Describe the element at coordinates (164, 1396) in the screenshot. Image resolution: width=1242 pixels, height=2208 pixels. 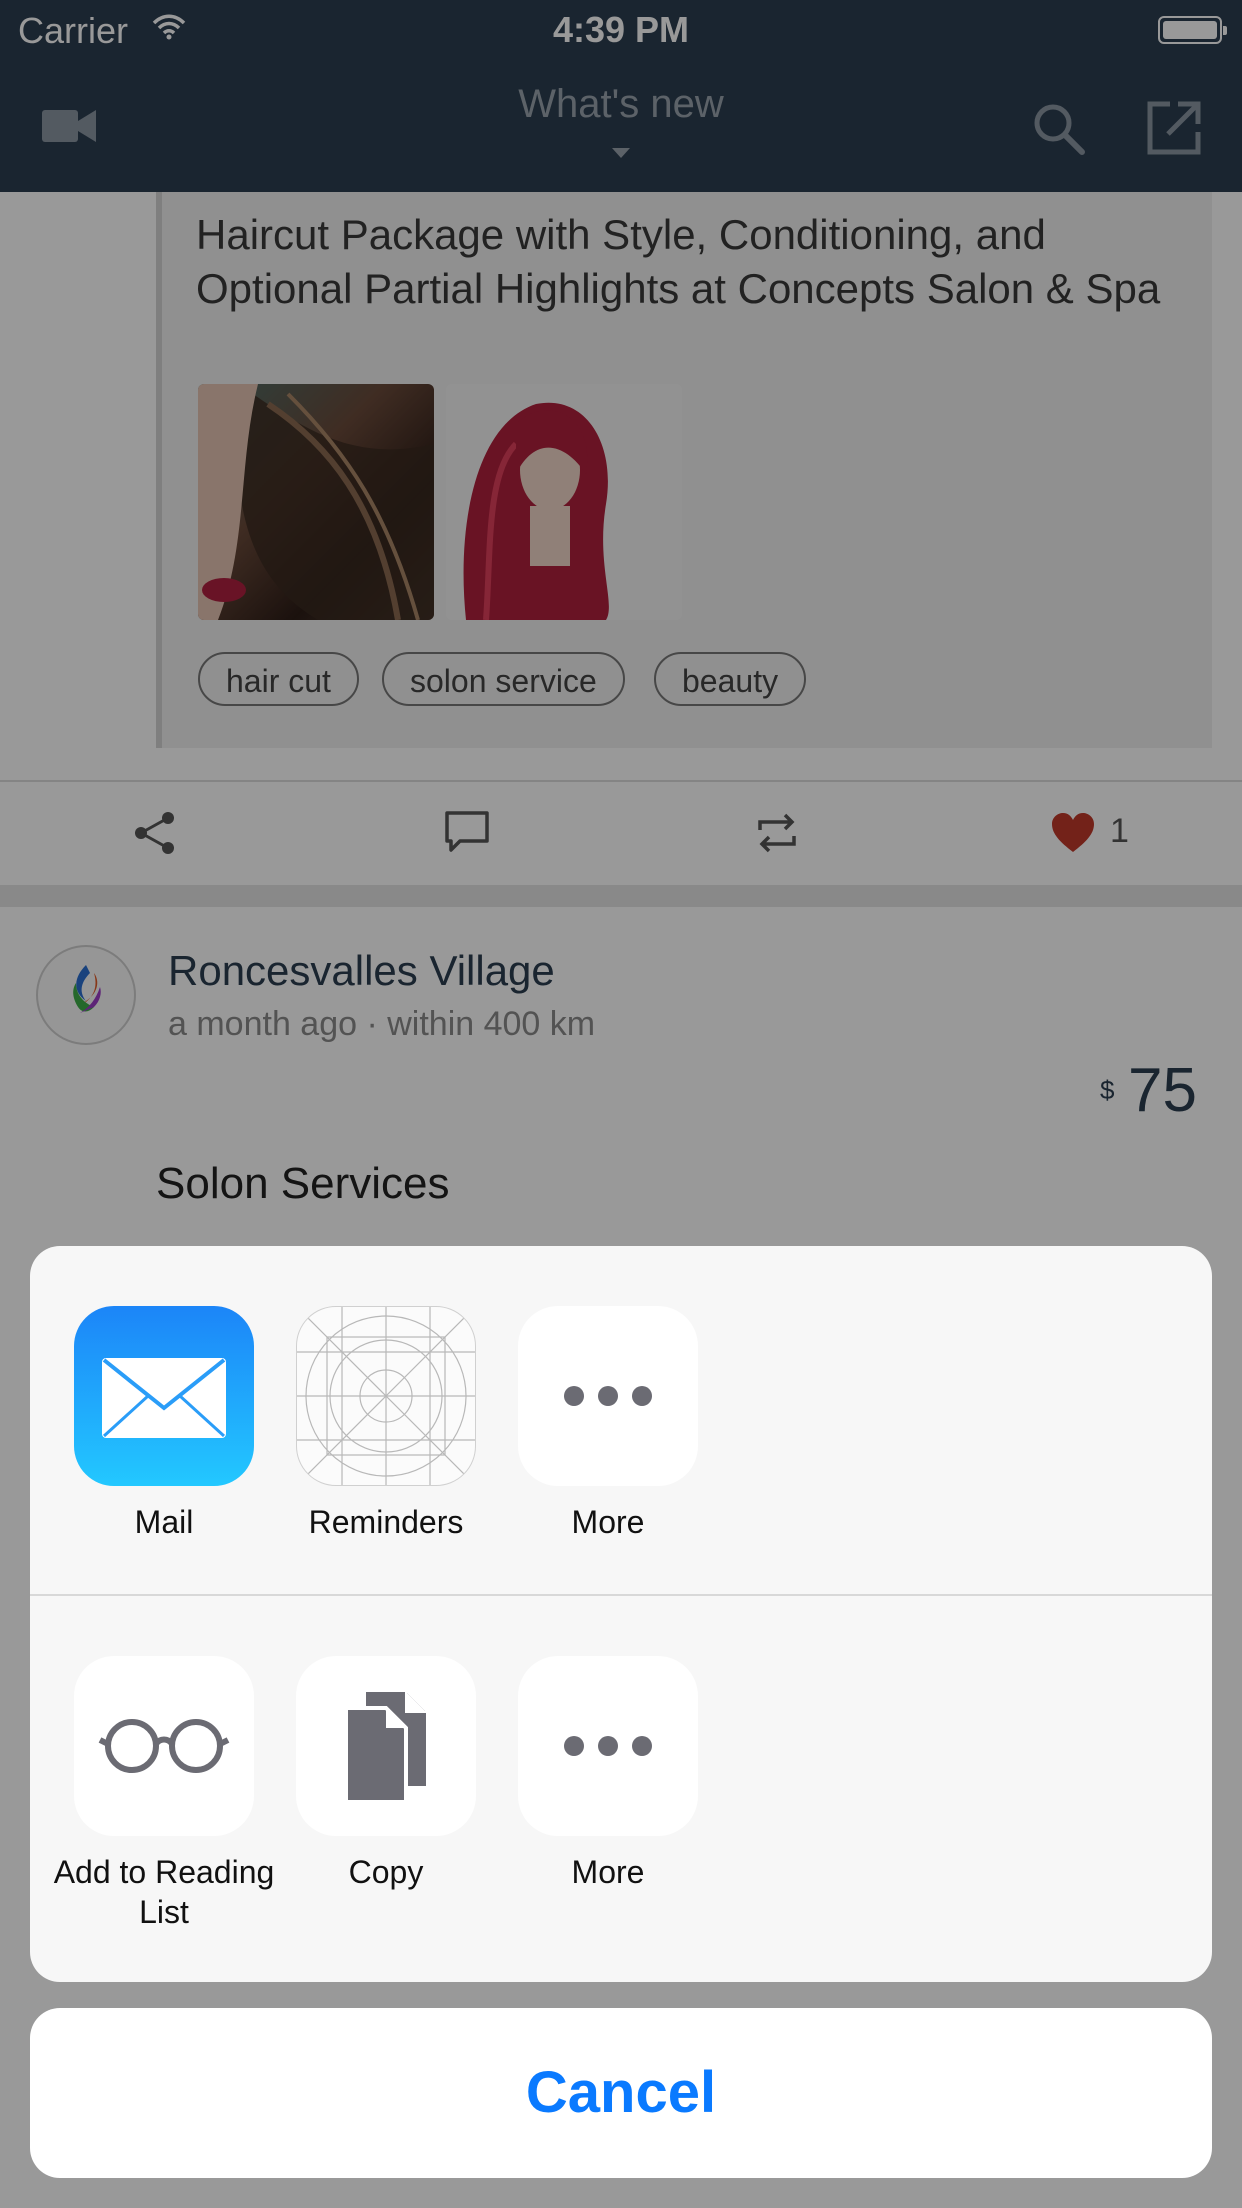
I see `mail-icon` at that location.